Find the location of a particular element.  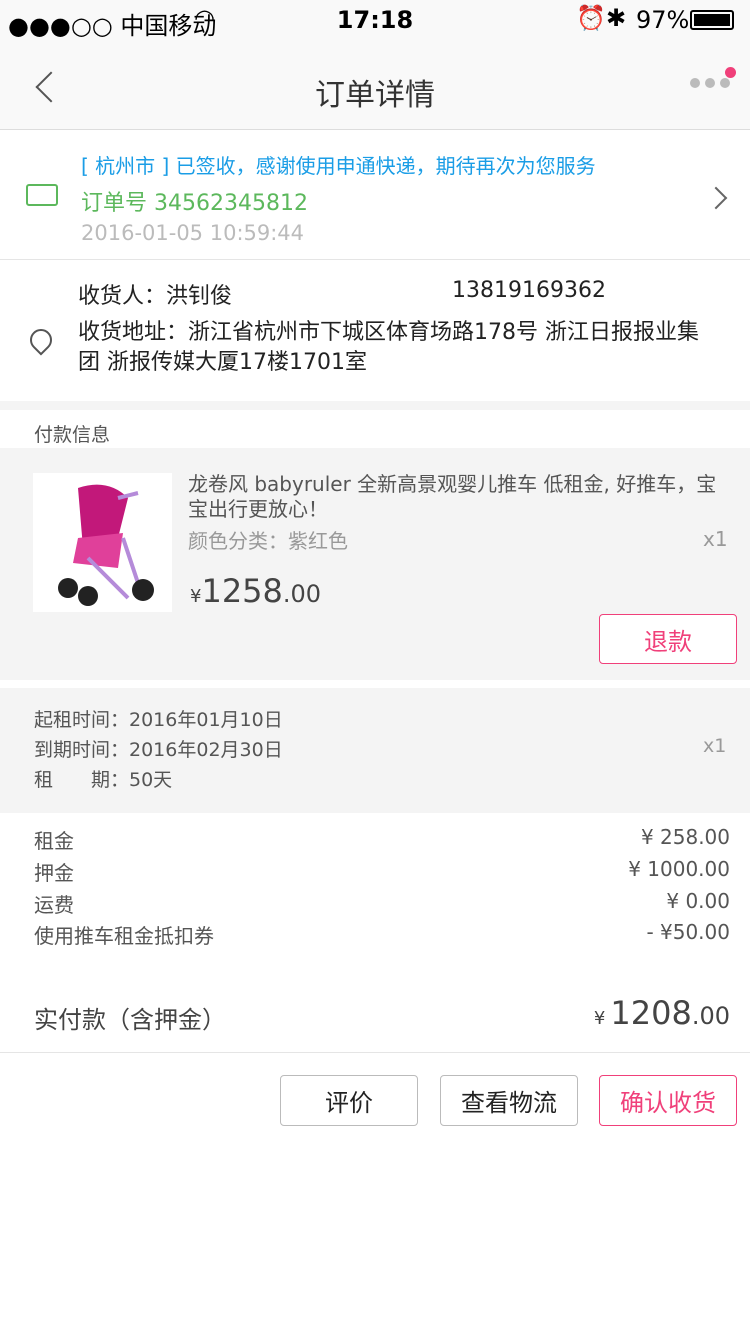

bluetooth-icon: ✱ is located at coordinates (616, 18).